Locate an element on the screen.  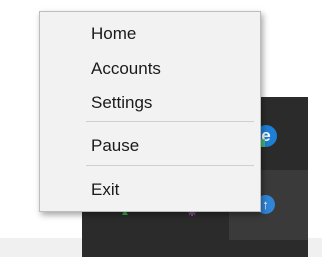
menu-item-home: Home is located at coordinates (150, 33).